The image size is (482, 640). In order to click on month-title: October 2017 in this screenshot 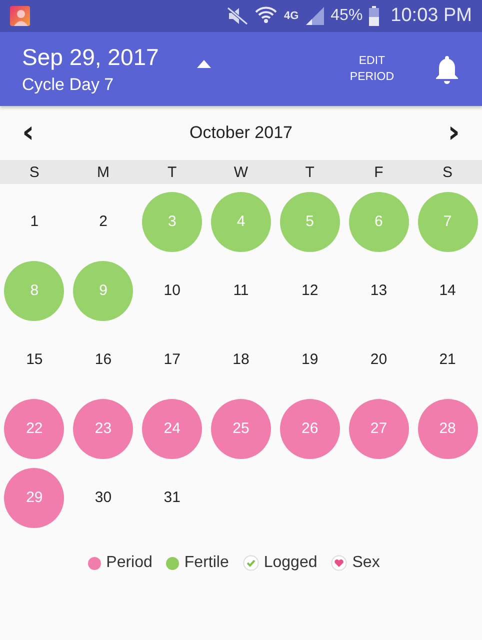, I will do `click(240, 133)`.